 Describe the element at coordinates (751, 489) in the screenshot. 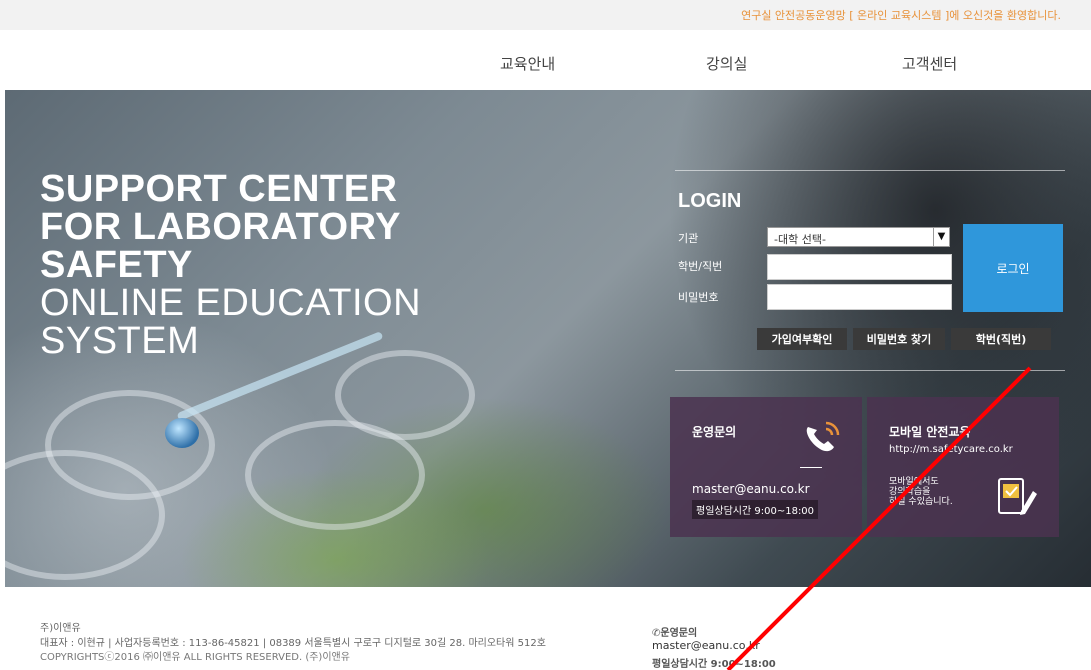

I see `contact-box-email: master@eanu.co.kr` at that location.